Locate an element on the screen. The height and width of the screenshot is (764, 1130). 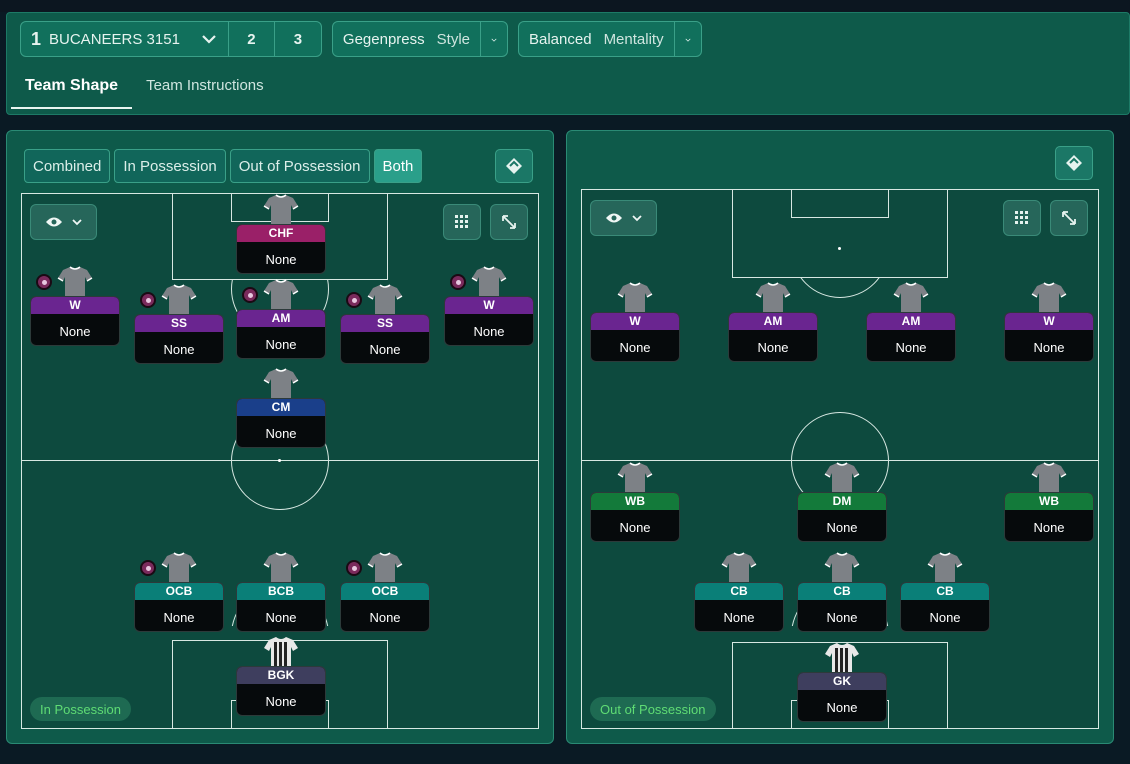
player-slot: DM None is located at coordinates (842, 502).